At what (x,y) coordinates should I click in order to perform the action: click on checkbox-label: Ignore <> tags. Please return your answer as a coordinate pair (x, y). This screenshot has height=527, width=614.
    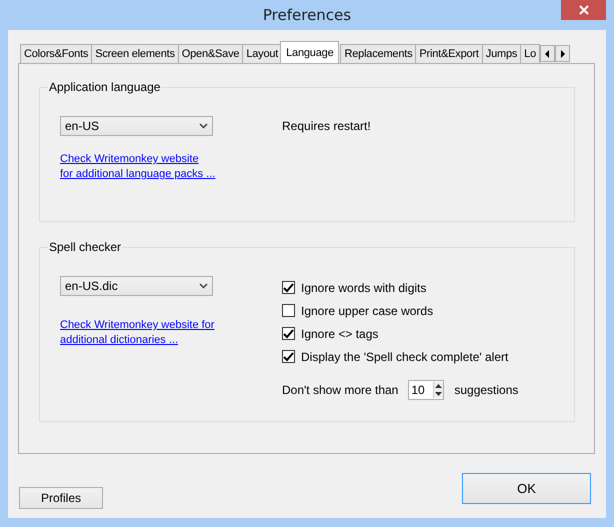
    Looking at the image, I should click on (339, 333).